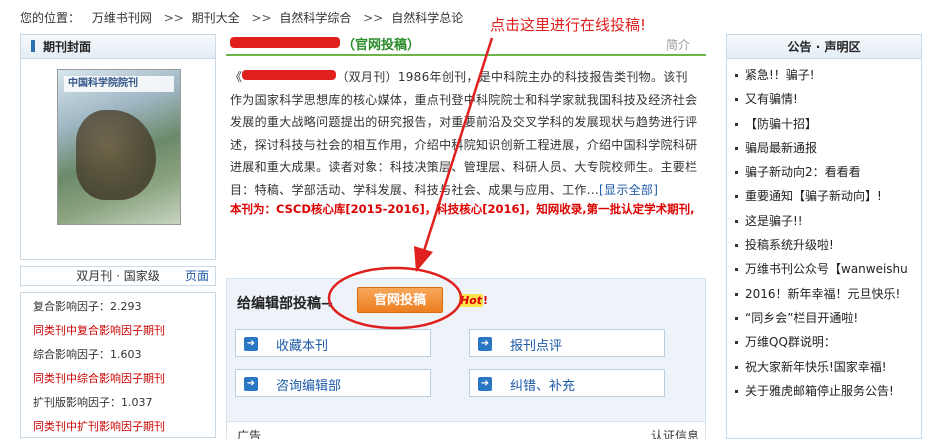  What do you see at coordinates (87, 354) in the screenshot?
I see `stat-overall-if: 综合影响因子：1.603` at bounding box center [87, 354].